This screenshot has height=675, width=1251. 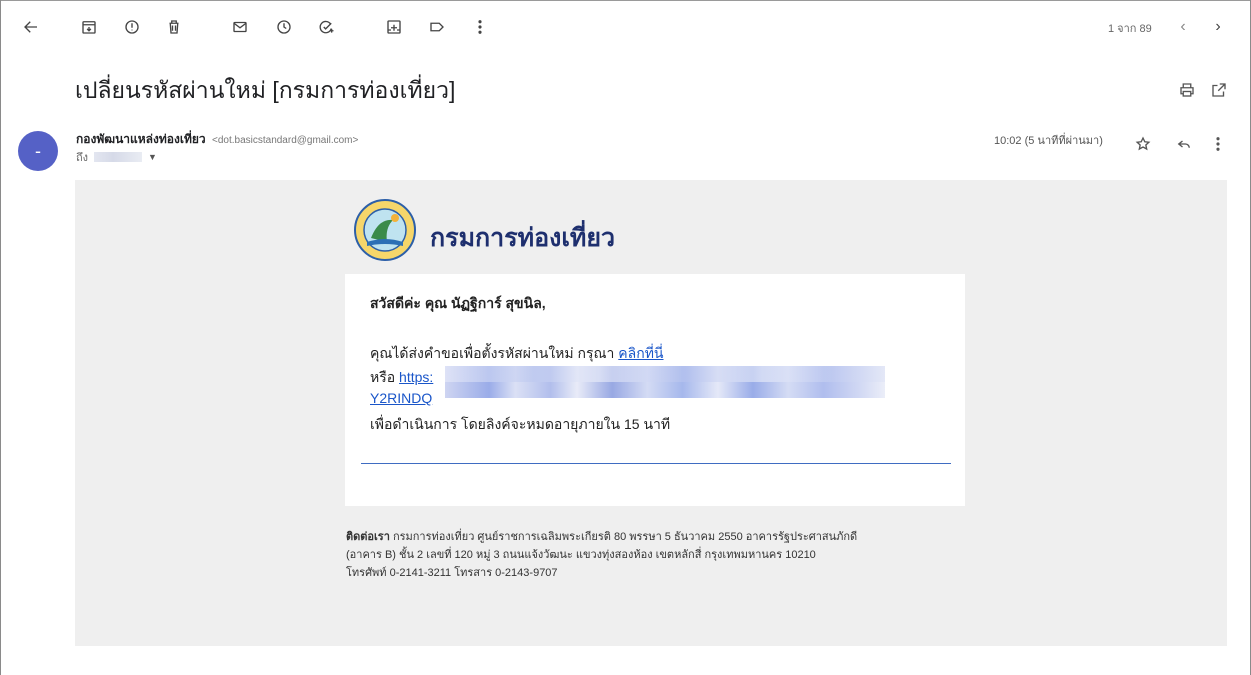 I want to click on mark-unread-icon, so click(x=240, y=27).